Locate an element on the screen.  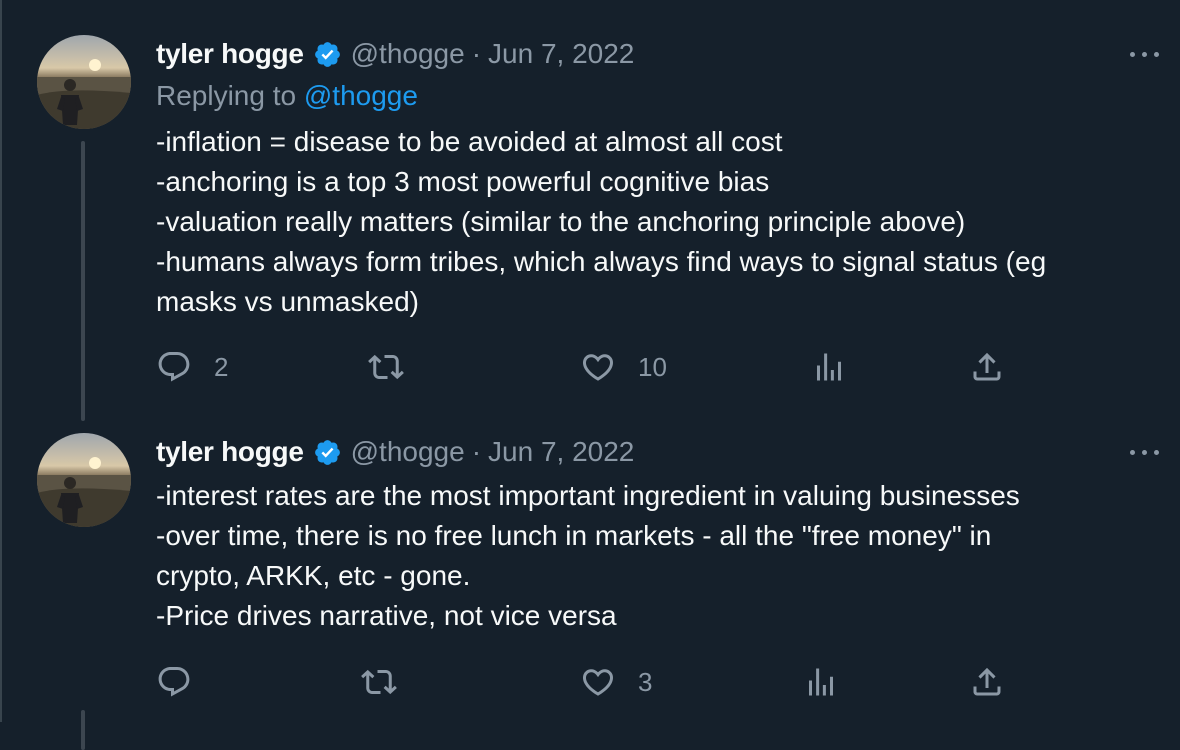
tweet-line: -Price drives narrative, not vice versa is located at coordinates (386, 615).